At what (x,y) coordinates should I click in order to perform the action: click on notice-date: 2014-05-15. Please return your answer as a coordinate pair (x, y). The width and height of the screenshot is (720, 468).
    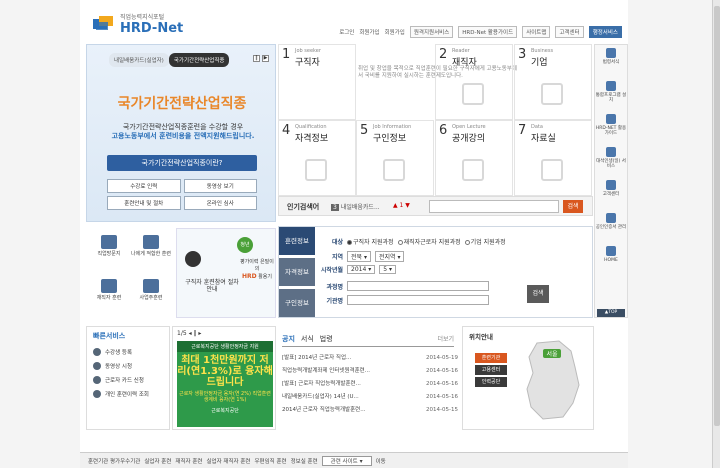
    Looking at the image, I should click on (442, 410).